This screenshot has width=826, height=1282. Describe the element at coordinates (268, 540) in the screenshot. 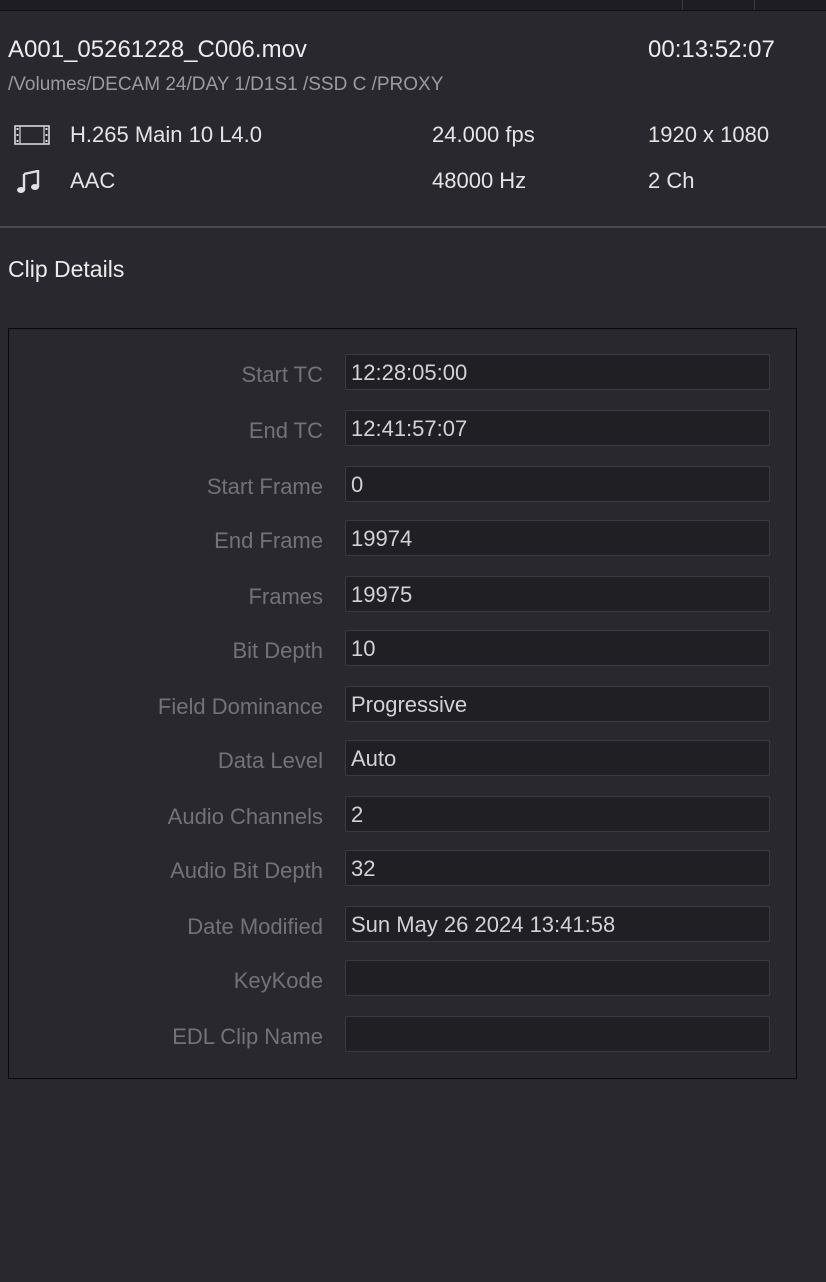

I see `field-label: End Frame` at that location.